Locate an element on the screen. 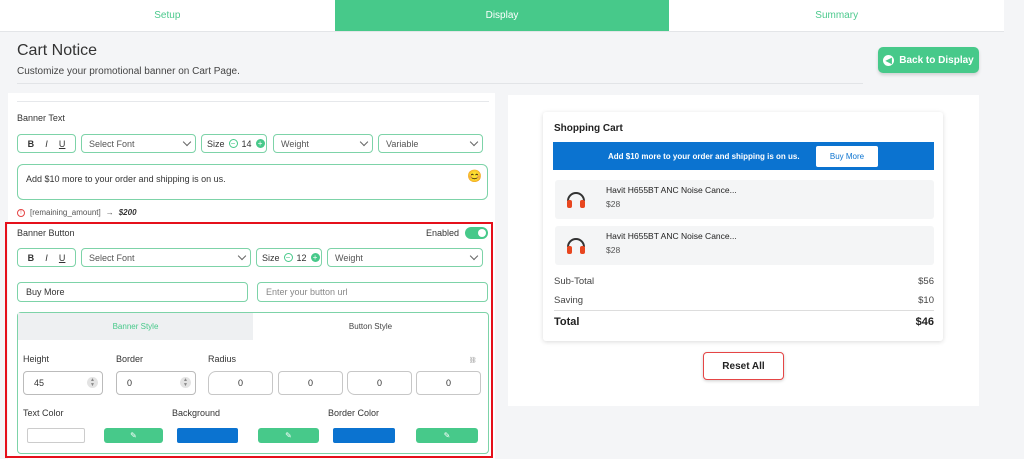  back-button-label: Back to Display is located at coordinates (936, 60).